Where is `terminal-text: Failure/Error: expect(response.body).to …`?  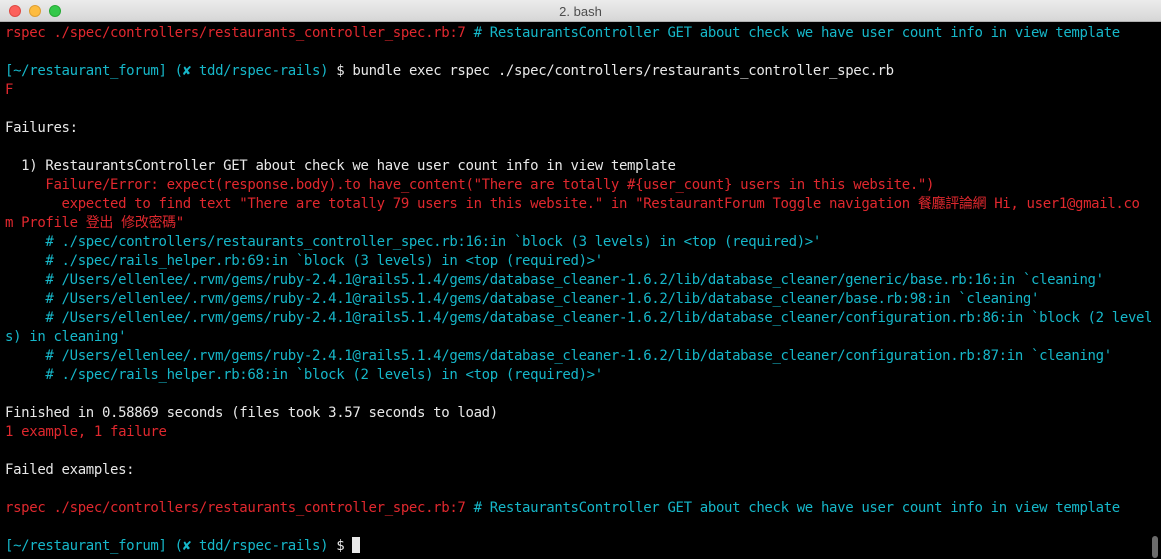 terminal-text: Failure/Error: expect(response.body).to … is located at coordinates (470, 185).